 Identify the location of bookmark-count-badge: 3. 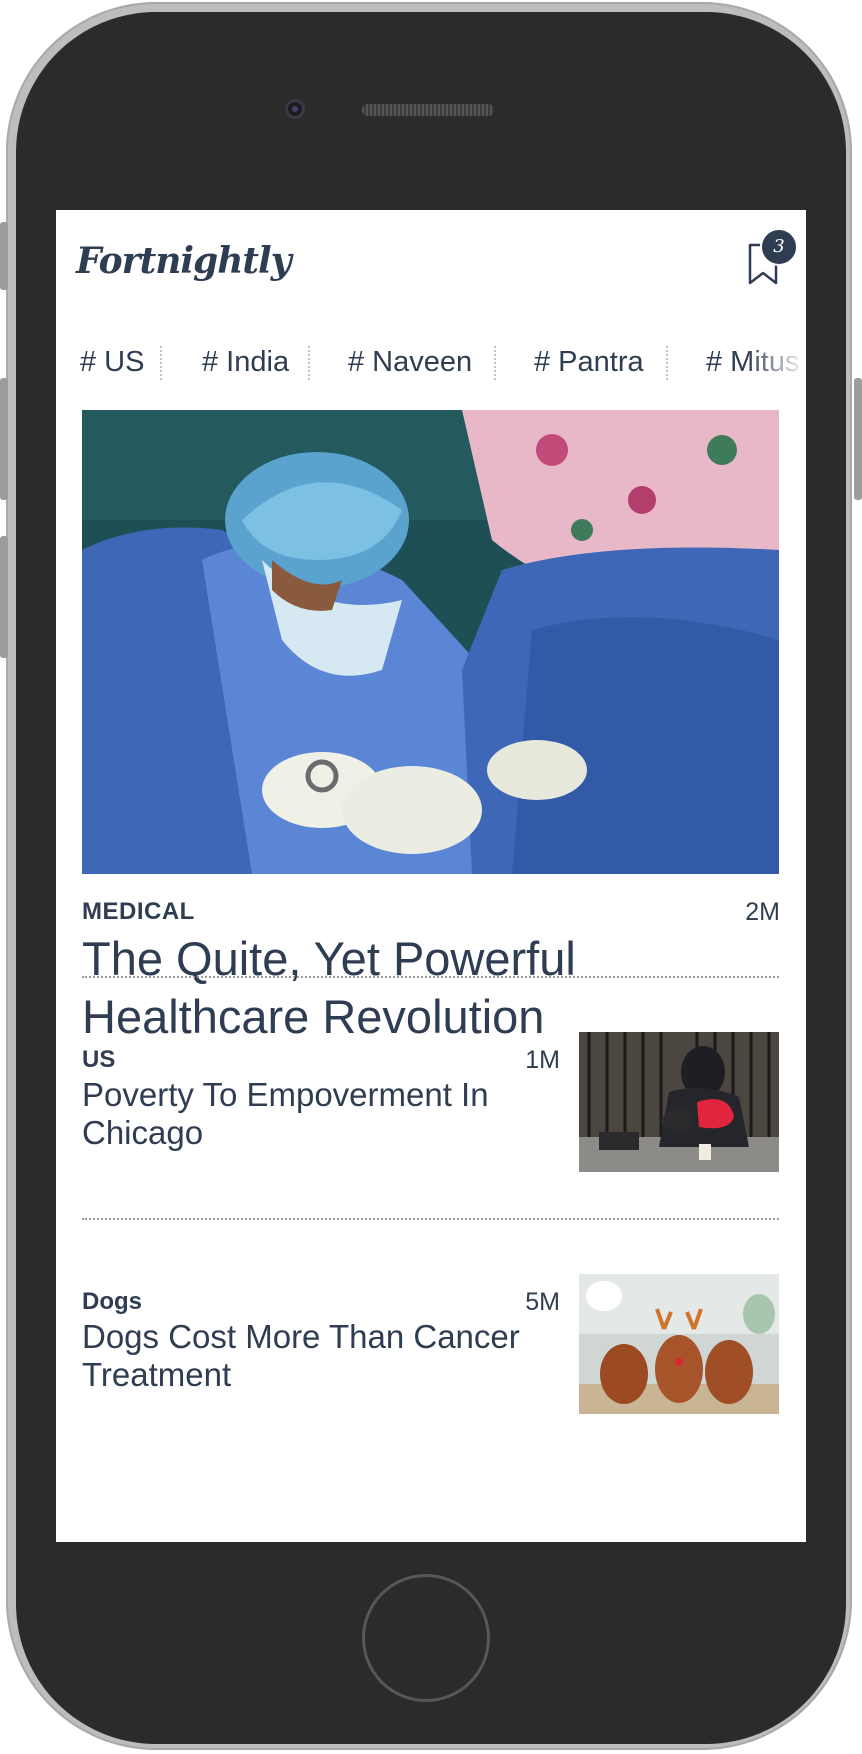
(779, 247).